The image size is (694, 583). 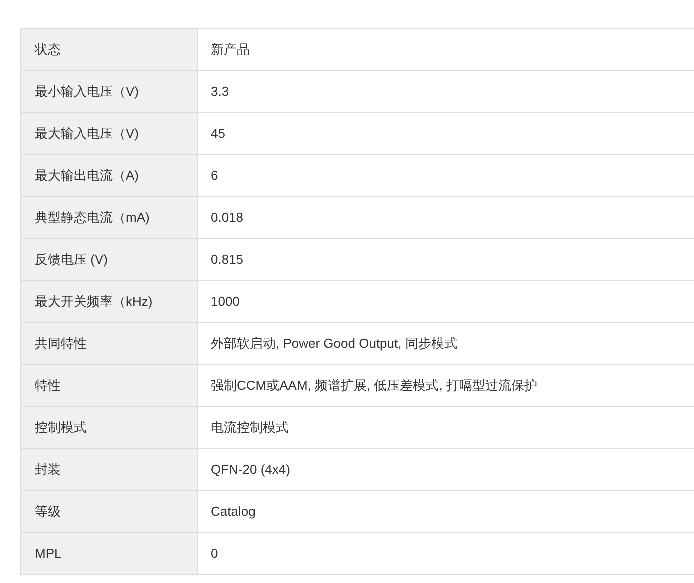 What do you see at coordinates (109, 511) in the screenshot?
I see `row-label: 等级` at bounding box center [109, 511].